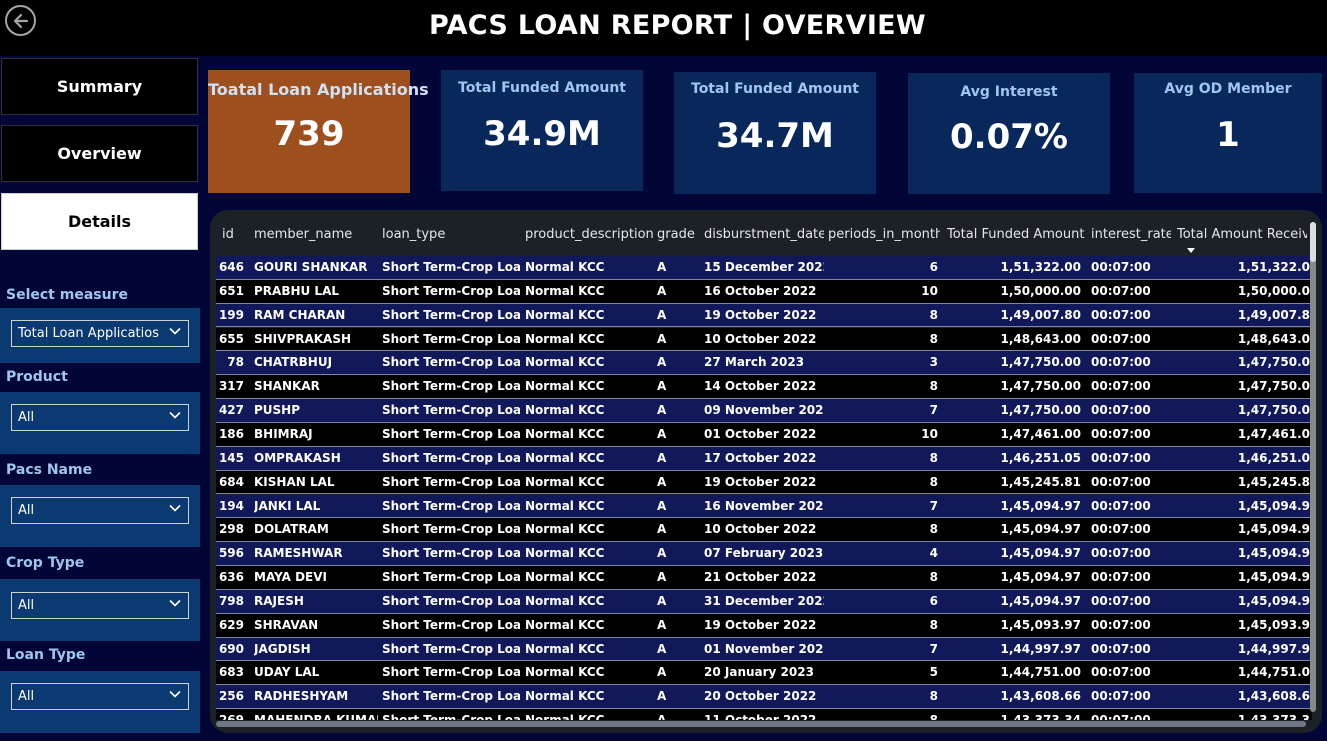 Image resolution: width=1327 pixels, height=741 pixels. I want to click on product-dropdown: All, so click(100, 417).